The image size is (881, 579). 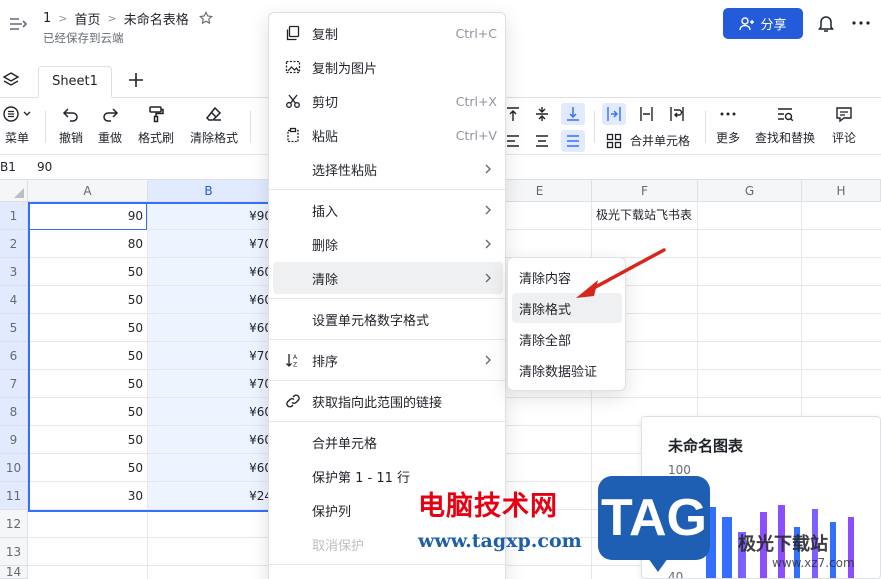 What do you see at coordinates (388, 244) in the screenshot?
I see `menu-item-delete: 删除` at bounding box center [388, 244].